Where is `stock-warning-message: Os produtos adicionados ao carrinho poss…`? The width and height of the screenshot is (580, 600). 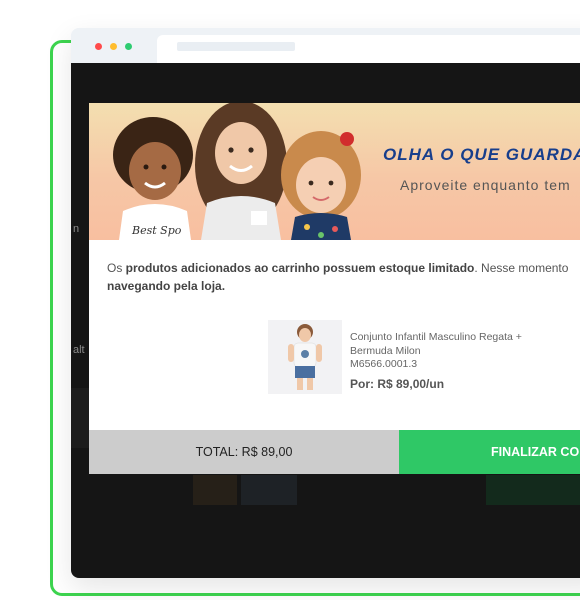 stock-warning-message: Os produtos adicionados ao carrinho poss… is located at coordinates (343, 277).